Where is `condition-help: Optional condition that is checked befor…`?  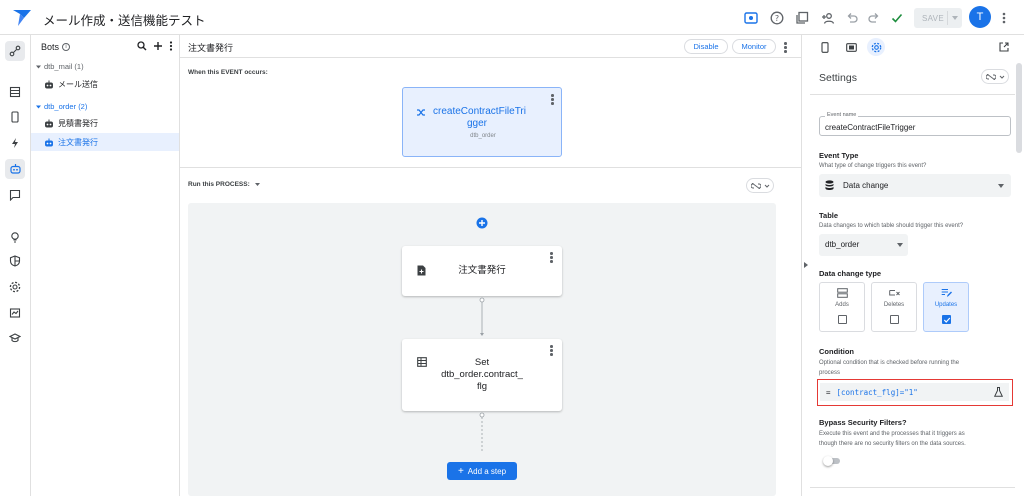
condition-help: Optional condition that is checked befor… is located at coordinates (889, 368).